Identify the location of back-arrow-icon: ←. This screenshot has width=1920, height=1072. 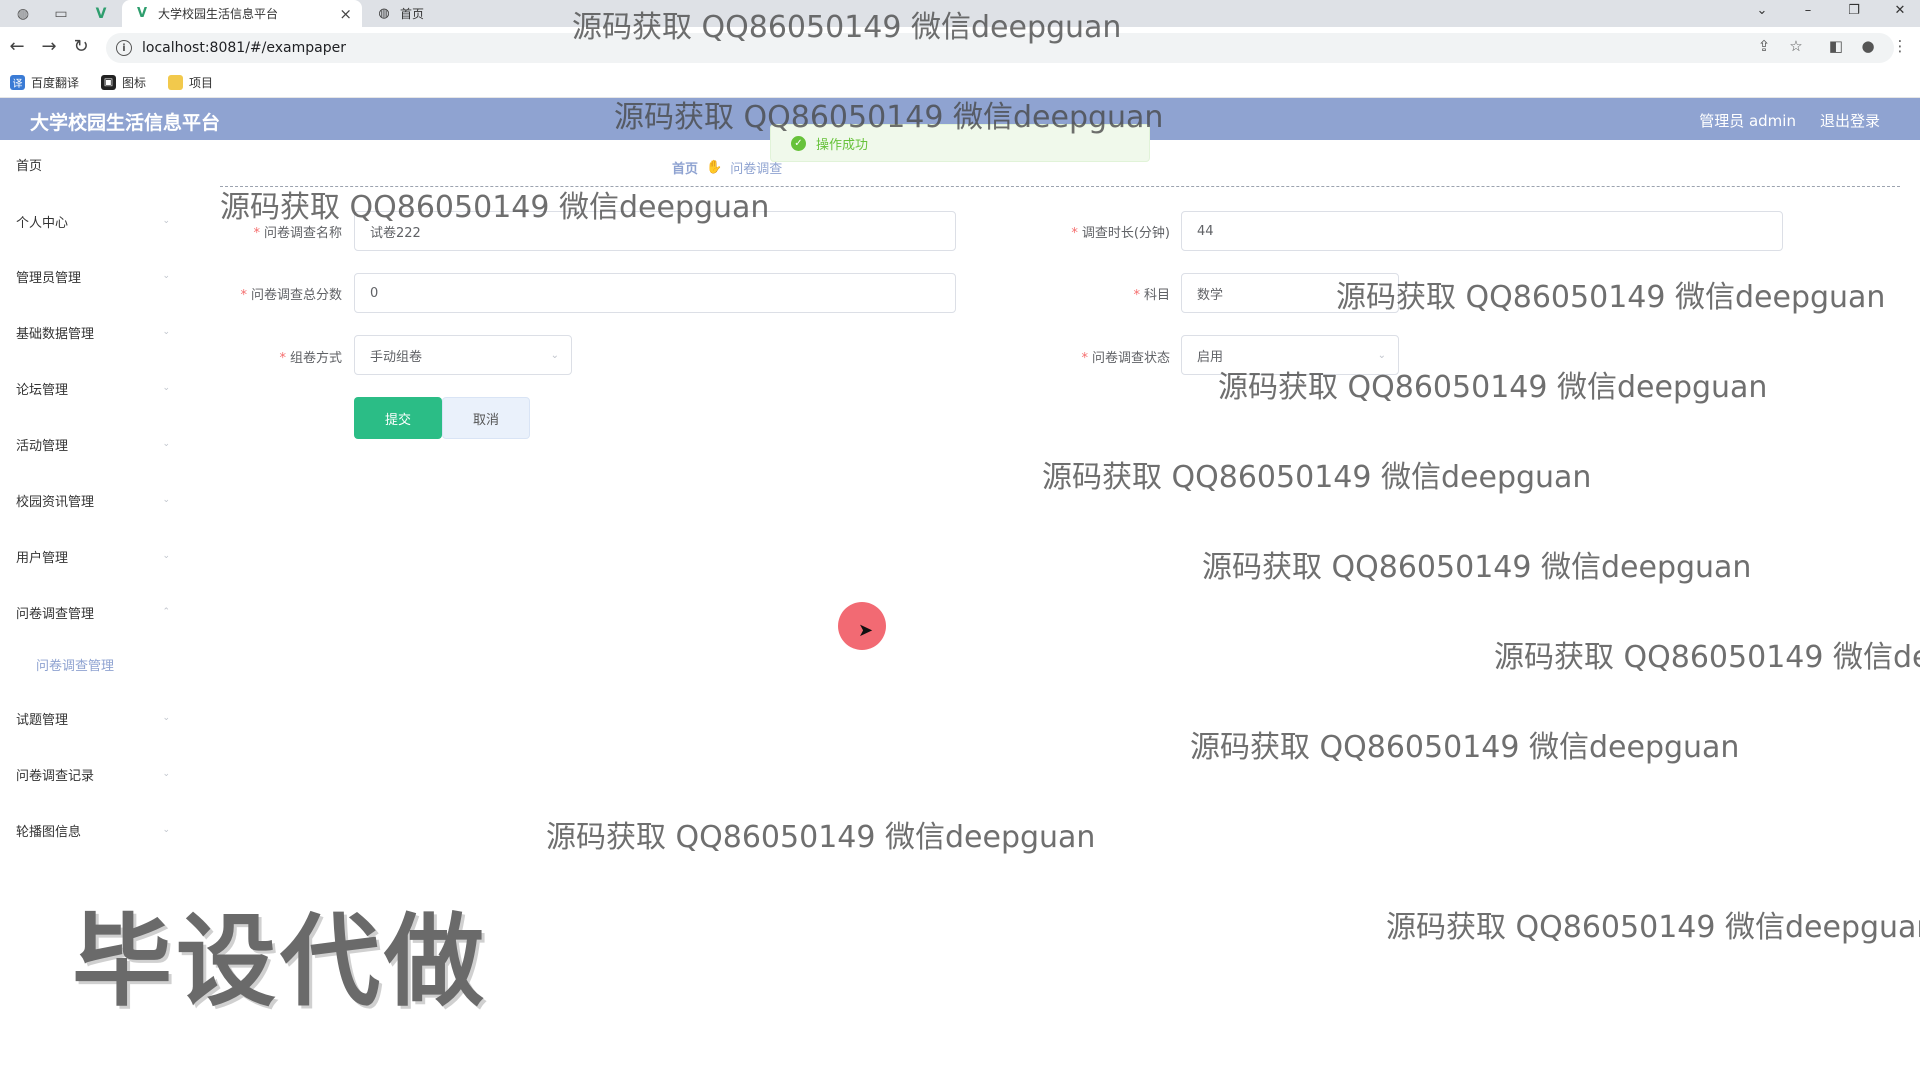
(17, 46).